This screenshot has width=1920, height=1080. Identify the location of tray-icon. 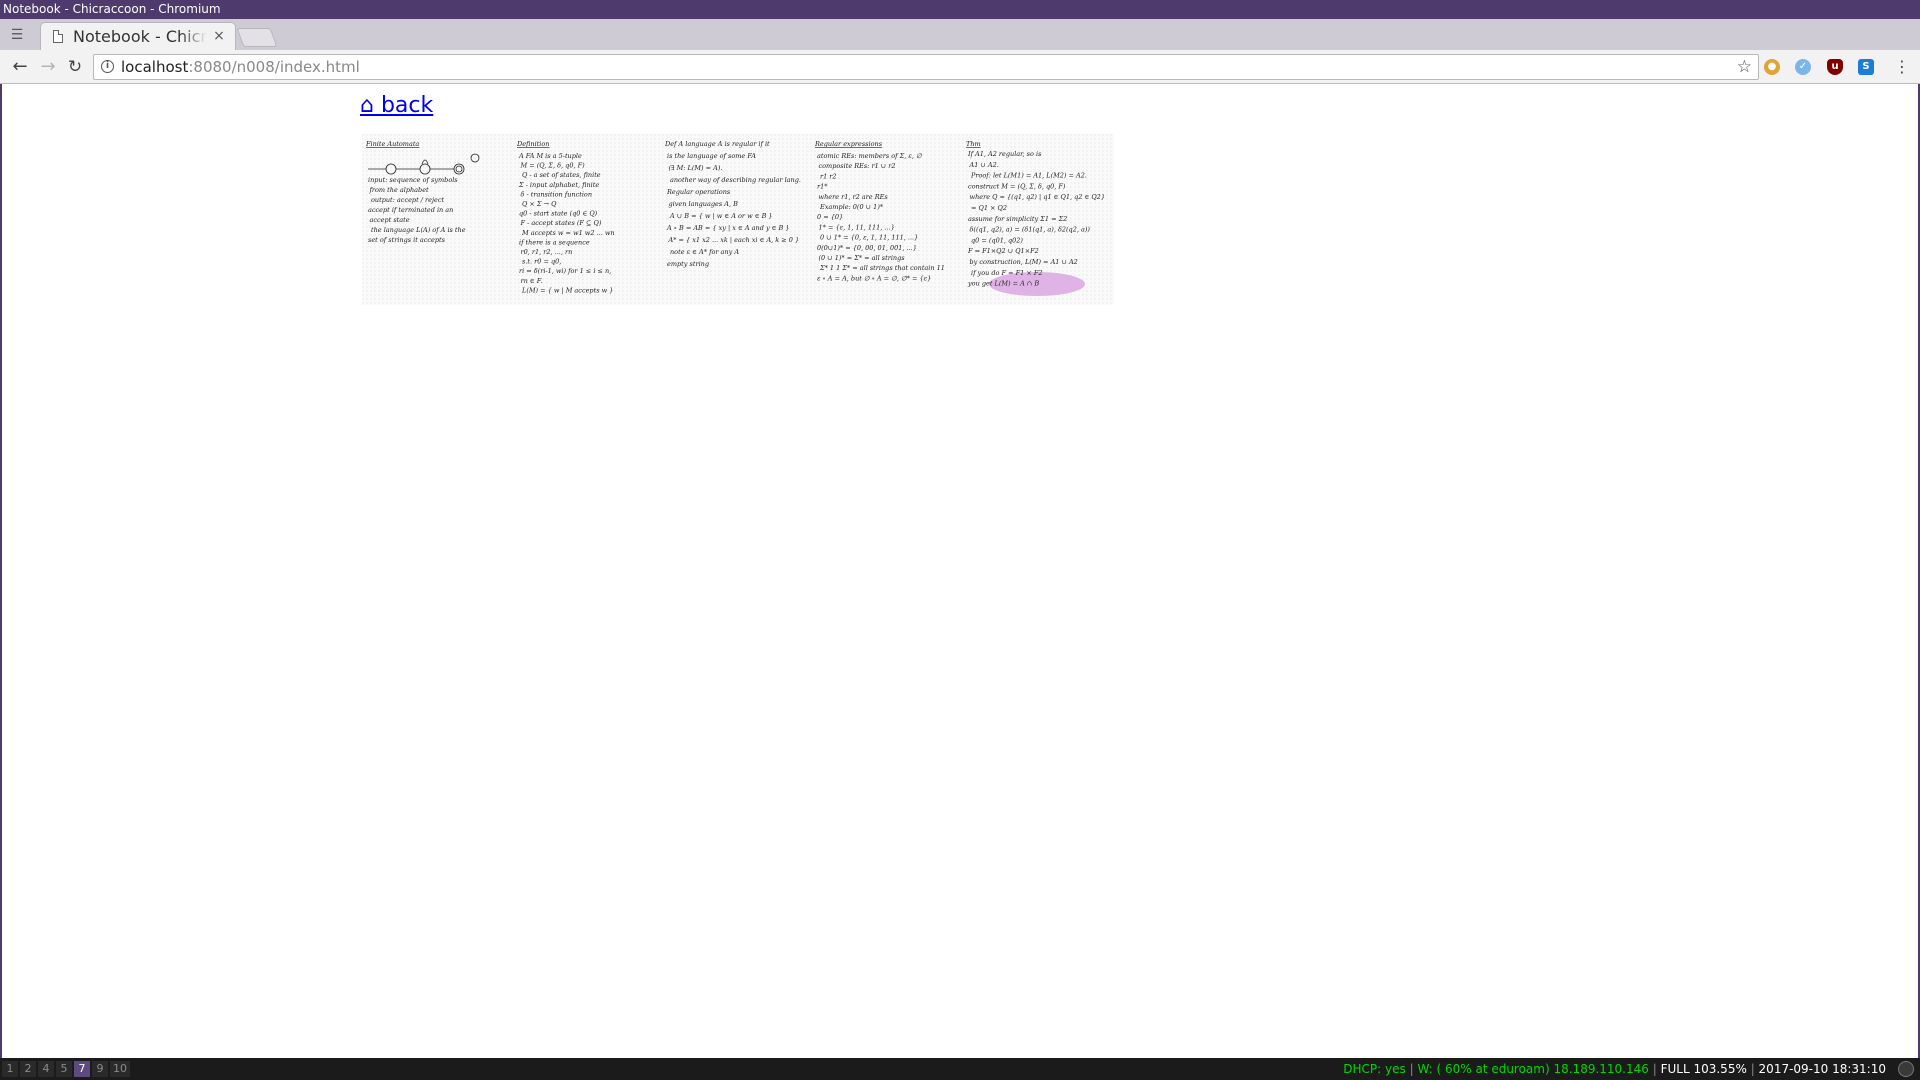
(1906, 1069).